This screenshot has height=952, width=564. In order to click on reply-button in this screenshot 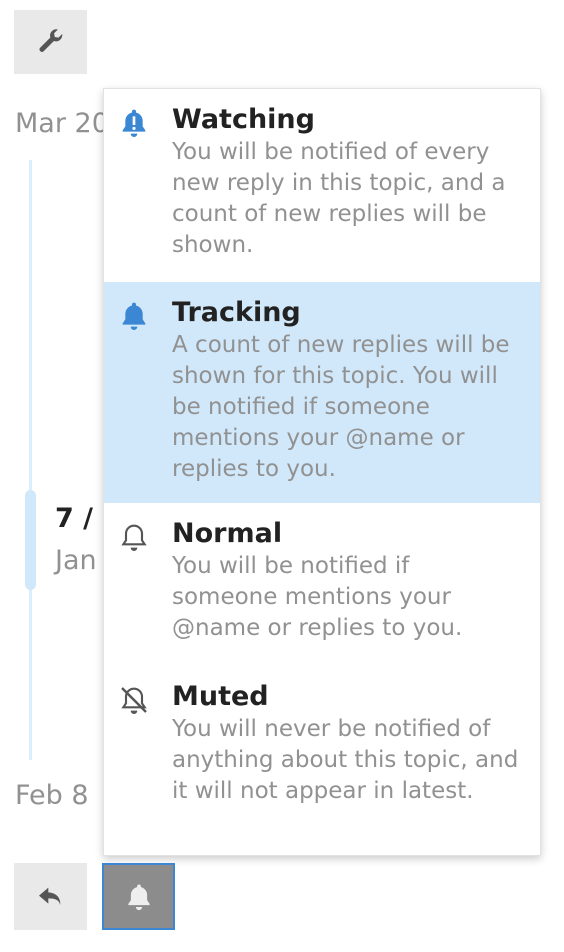, I will do `click(50, 896)`.